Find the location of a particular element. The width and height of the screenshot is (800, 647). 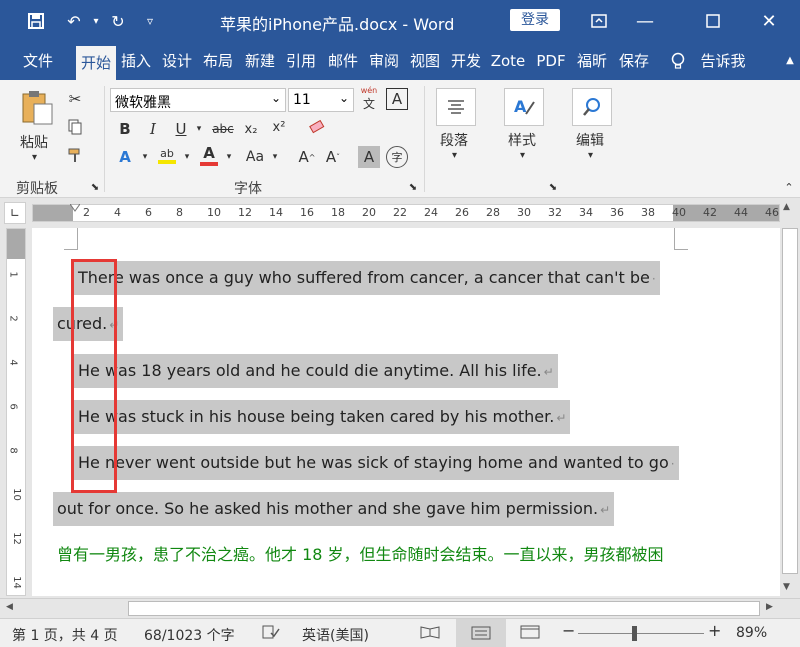

text-effects-icon: A is located at coordinates (125, 157).